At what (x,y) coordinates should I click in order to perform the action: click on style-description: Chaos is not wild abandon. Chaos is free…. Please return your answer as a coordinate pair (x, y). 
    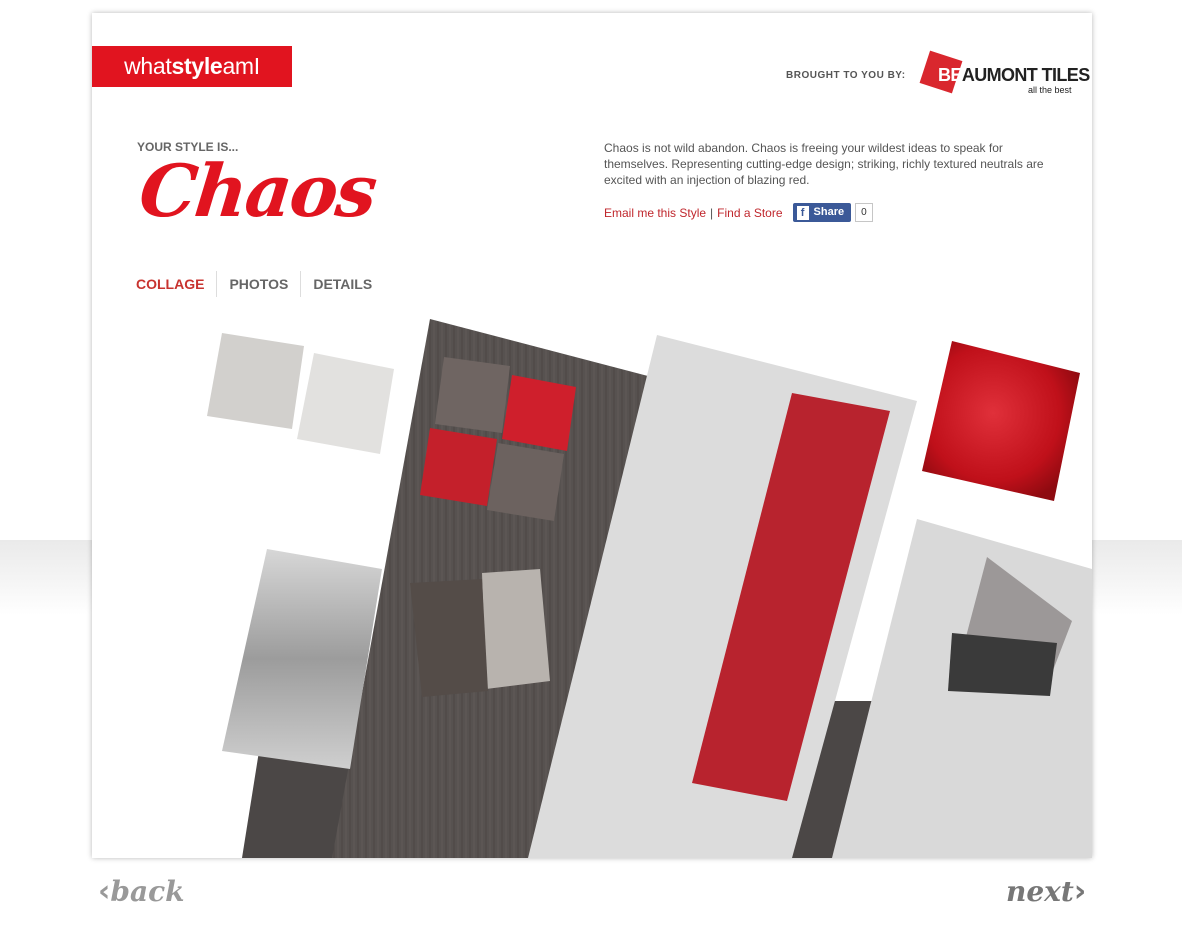
    Looking at the image, I should click on (824, 164).